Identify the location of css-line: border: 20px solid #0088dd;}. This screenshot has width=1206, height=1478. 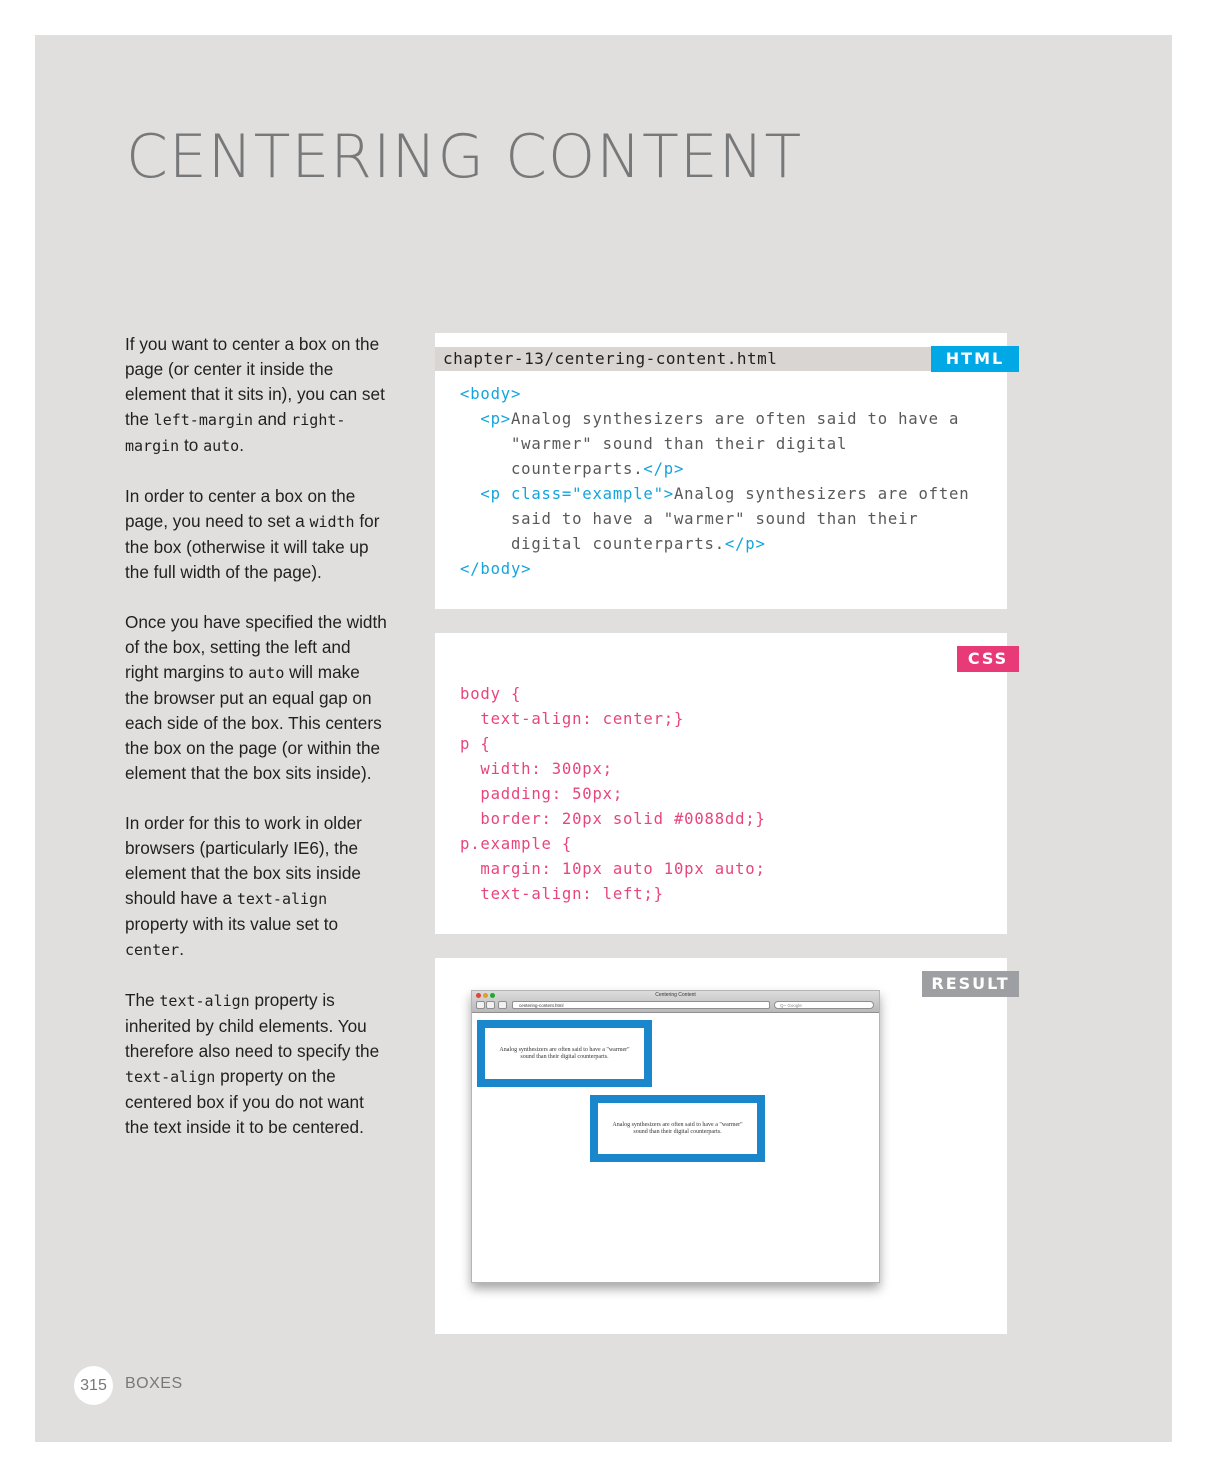
(613, 819).